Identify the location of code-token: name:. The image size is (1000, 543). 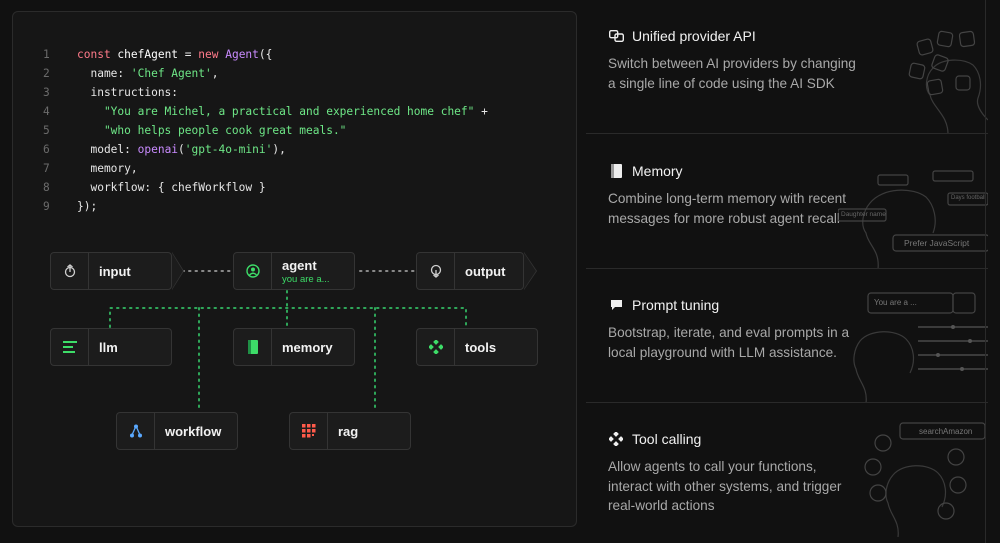
(104, 73).